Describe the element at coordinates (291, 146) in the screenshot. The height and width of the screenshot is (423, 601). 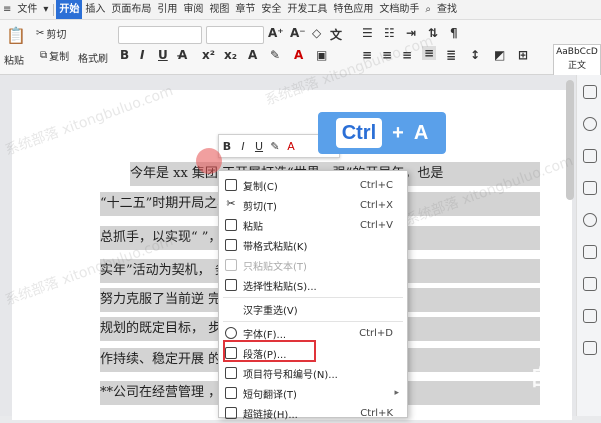
I see `mini-font-color-button: A` at that location.